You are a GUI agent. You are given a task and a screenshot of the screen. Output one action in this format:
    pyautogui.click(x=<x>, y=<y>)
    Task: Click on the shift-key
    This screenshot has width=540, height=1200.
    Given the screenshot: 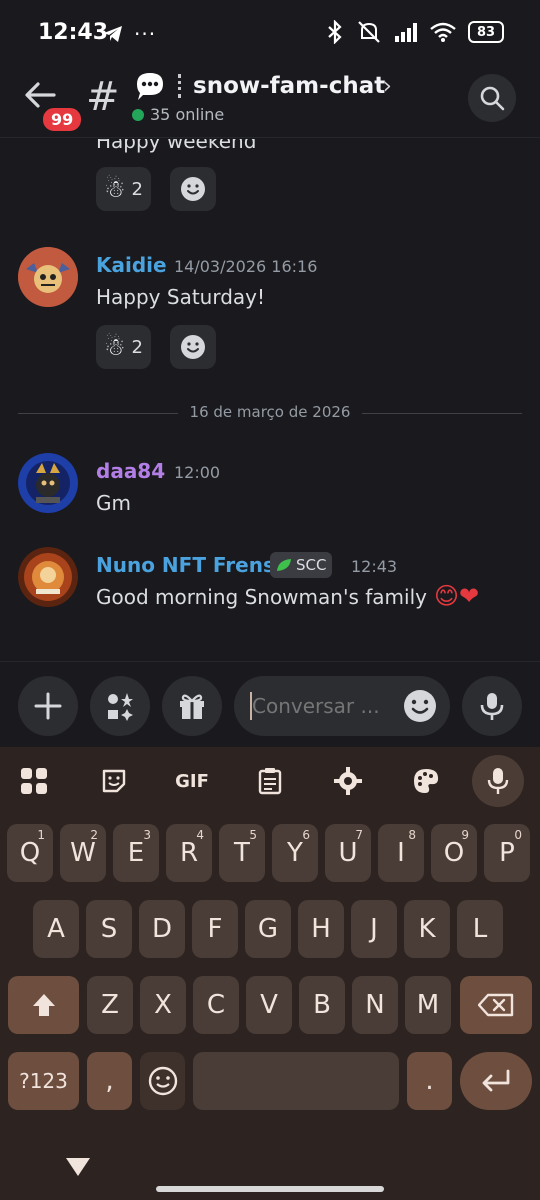 What is the action you would take?
    pyautogui.click(x=43, y=1005)
    